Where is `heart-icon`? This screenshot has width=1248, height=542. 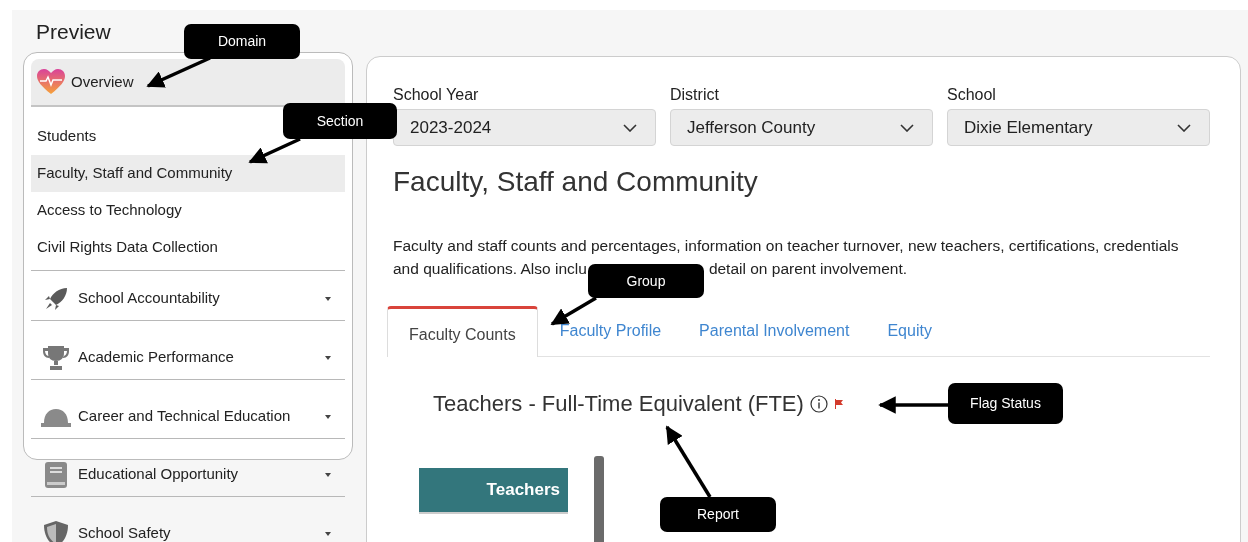
heart-icon is located at coordinates (51, 82).